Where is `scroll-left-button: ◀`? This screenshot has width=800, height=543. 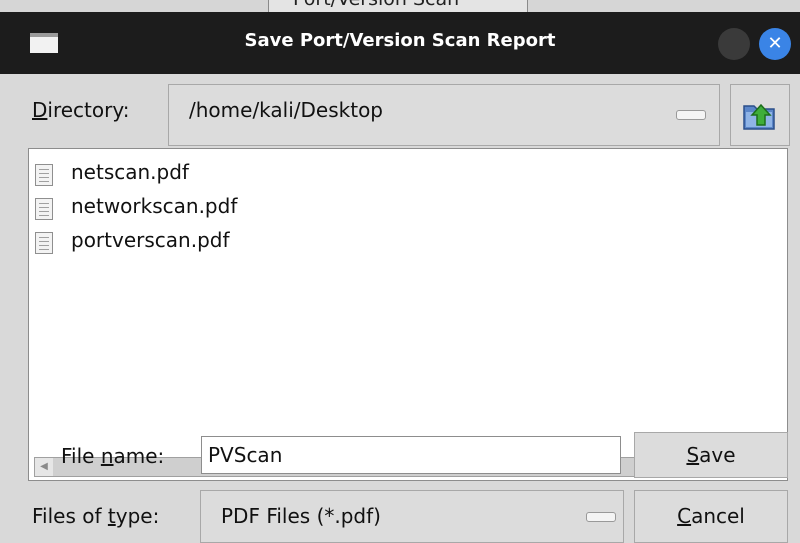 scroll-left-button: ◀ is located at coordinates (44, 467).